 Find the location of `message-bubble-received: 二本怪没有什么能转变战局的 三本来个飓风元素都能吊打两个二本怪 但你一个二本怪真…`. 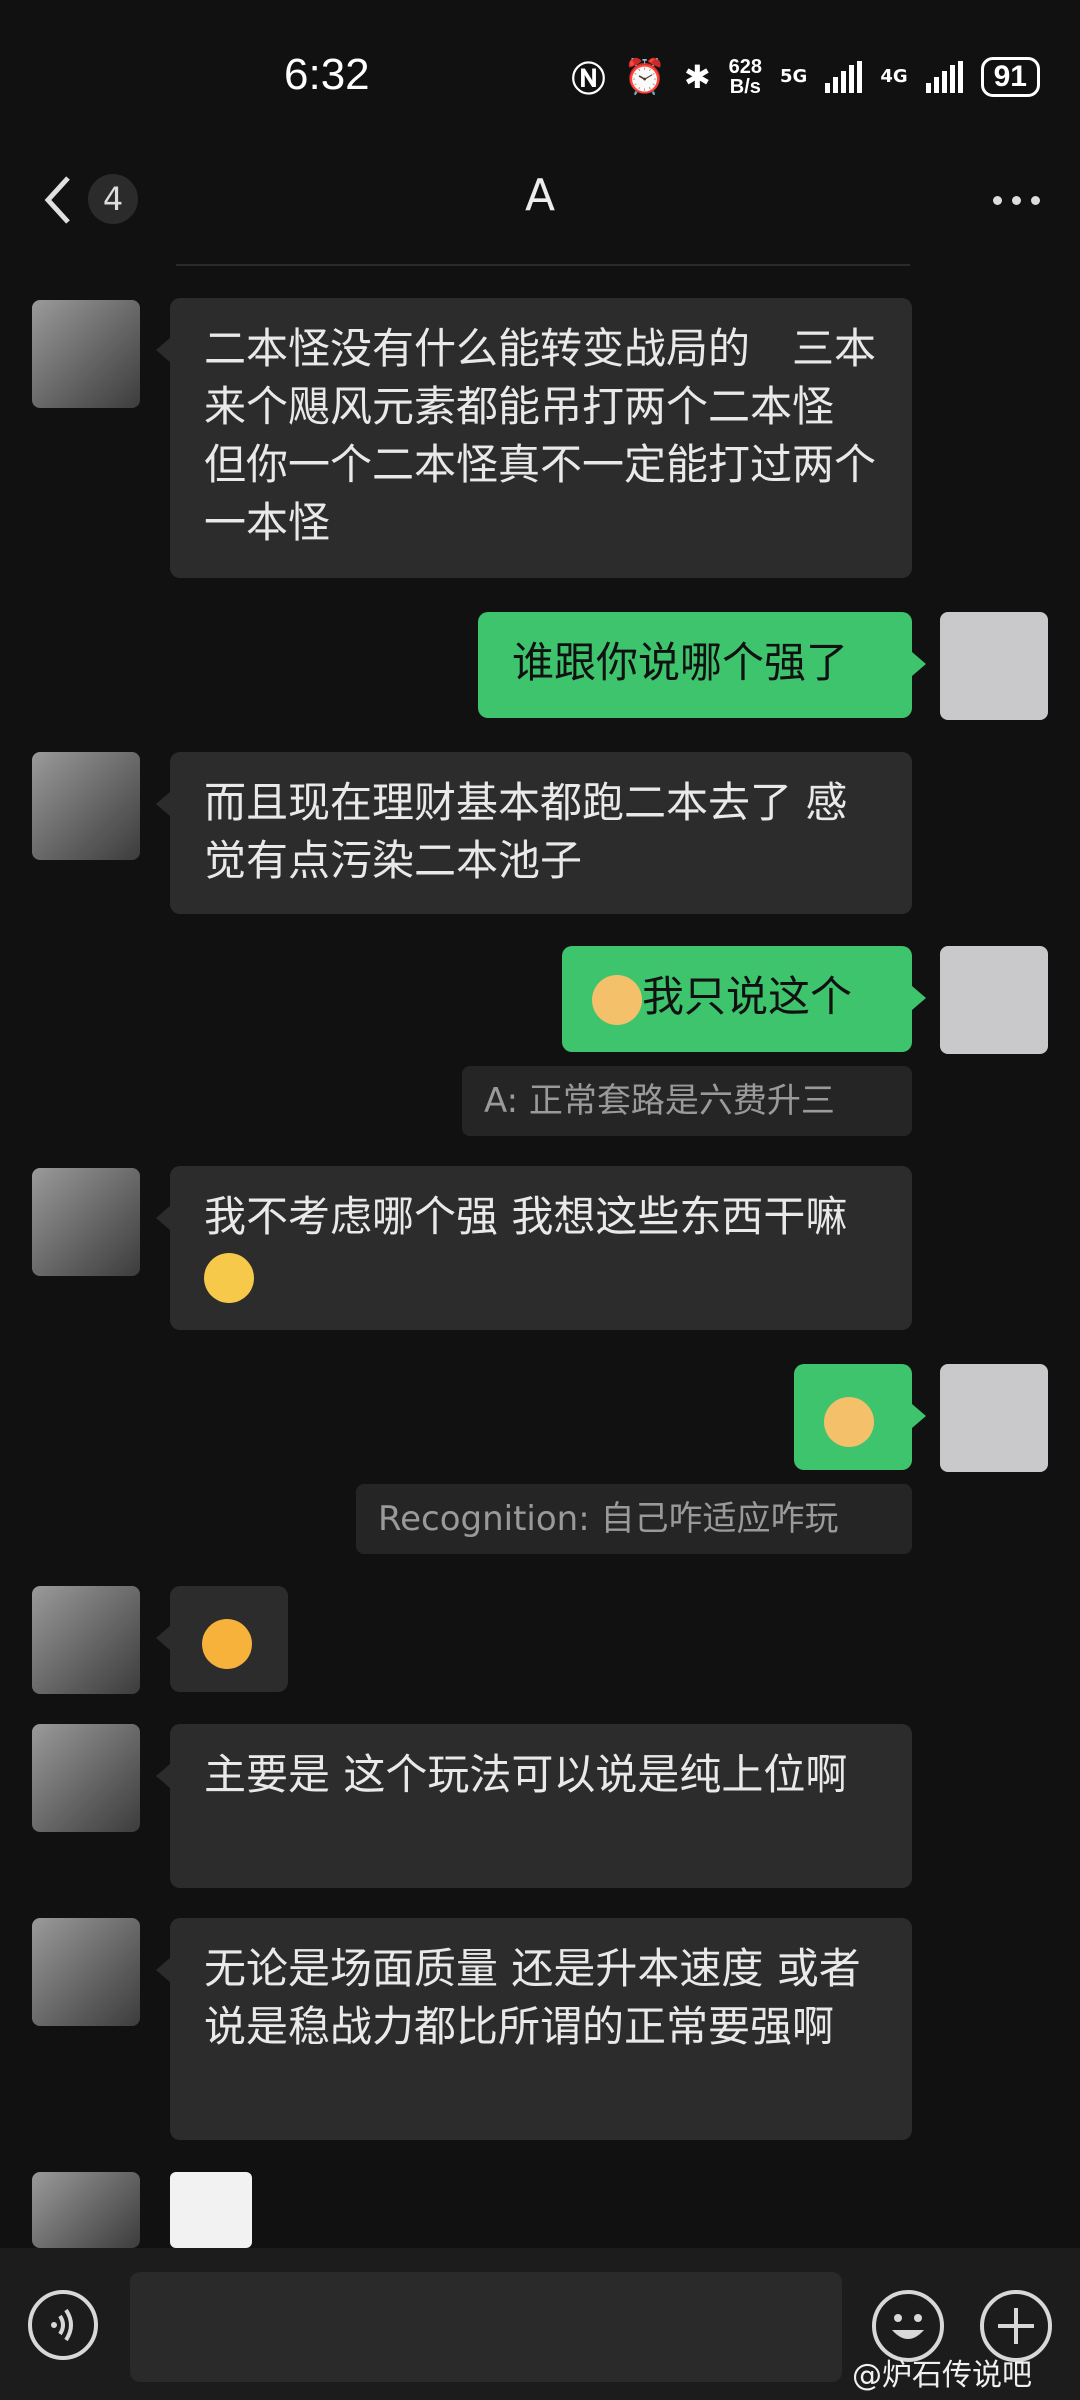

message-bubble-received: 二本怪没有什么能转变战局的 三本来个飓风元素都能吊打两个二本怪 但你一个二本怪真… is located at coordinates (534, 438).